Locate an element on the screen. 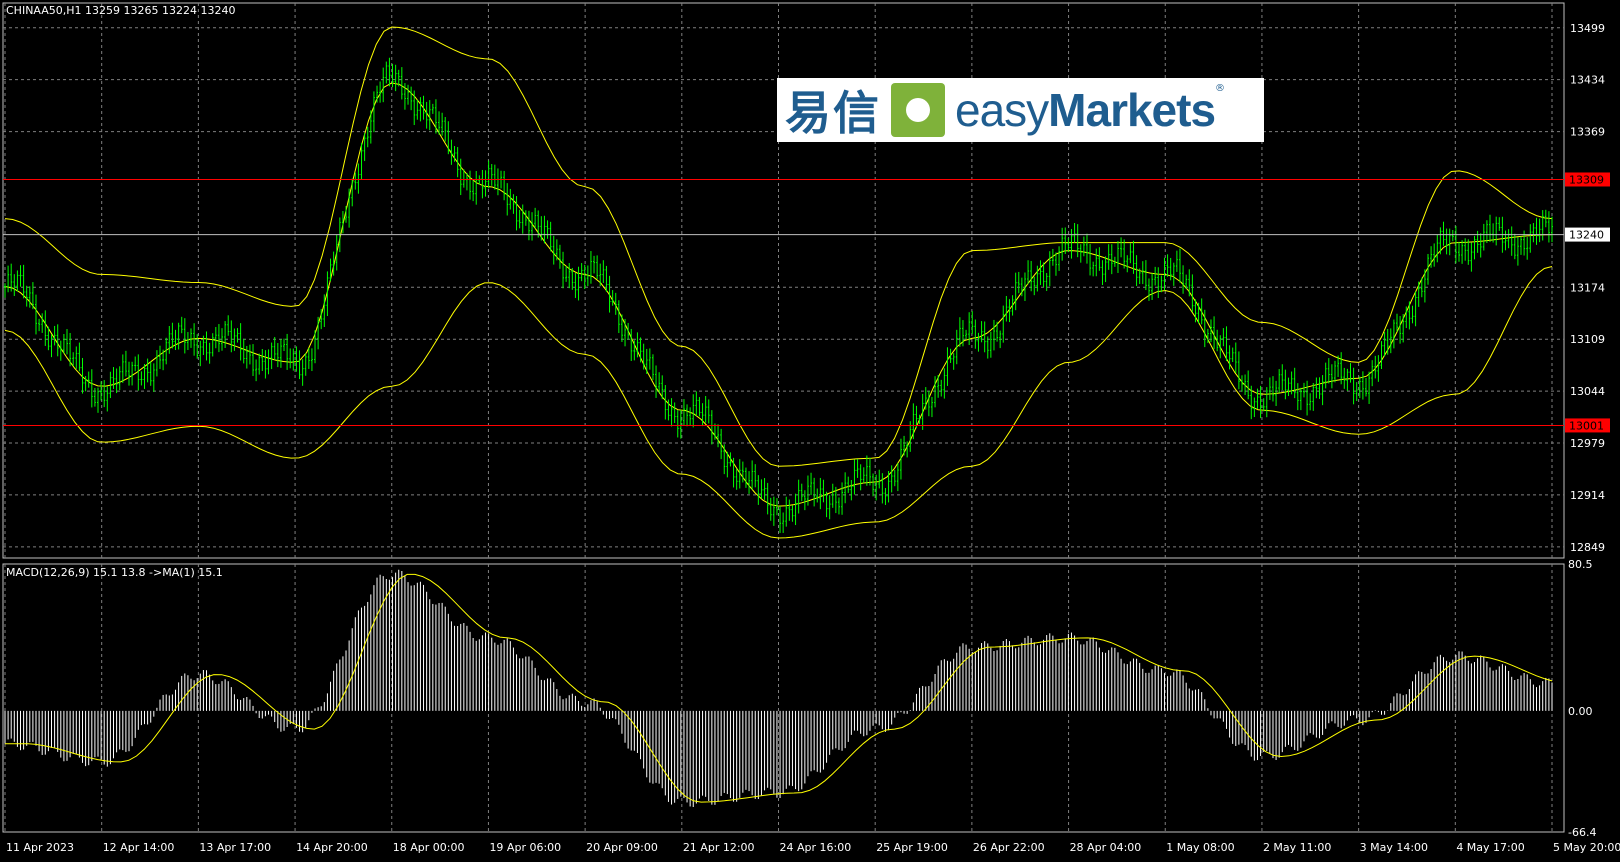  time-tick-label: 4 May 17:00 is located at coordinates (1490, 847).